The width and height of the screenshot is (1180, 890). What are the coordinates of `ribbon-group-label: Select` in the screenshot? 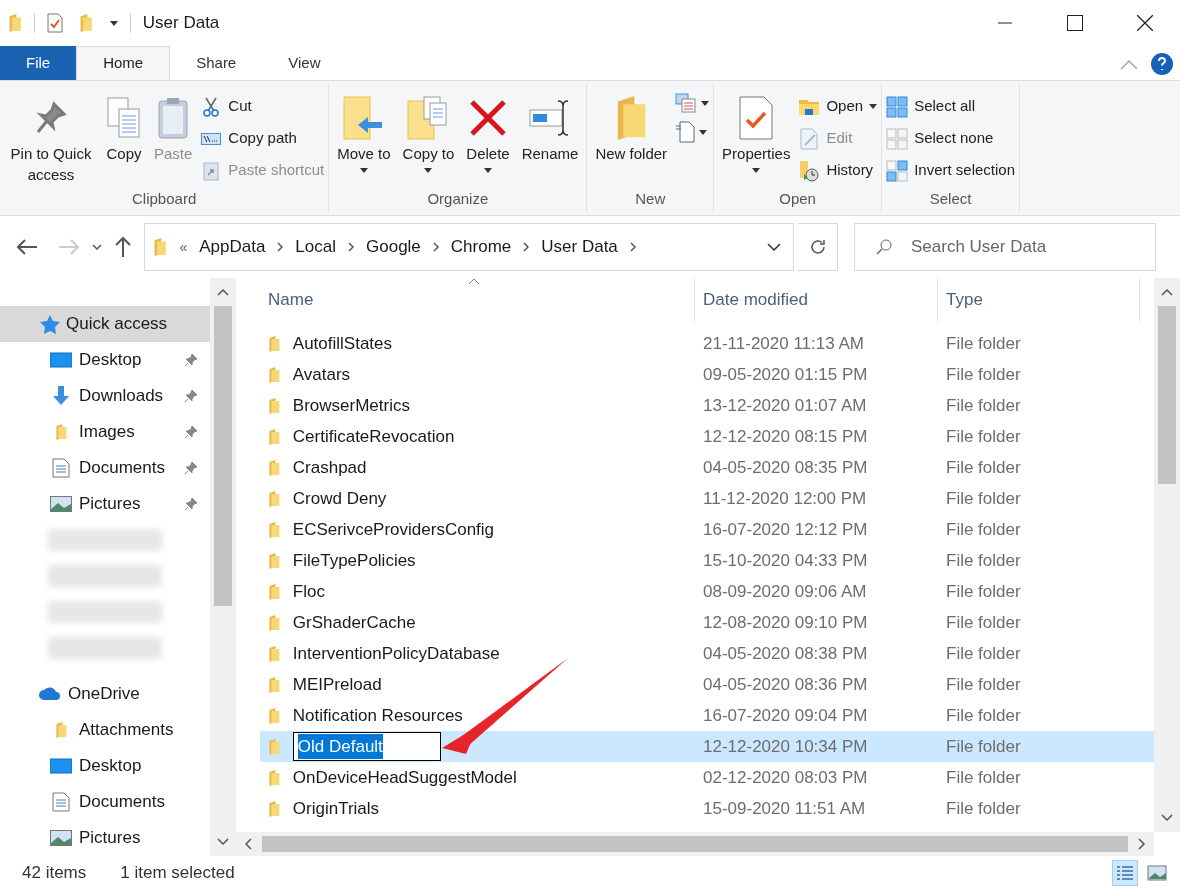 It's located at (950, 198).